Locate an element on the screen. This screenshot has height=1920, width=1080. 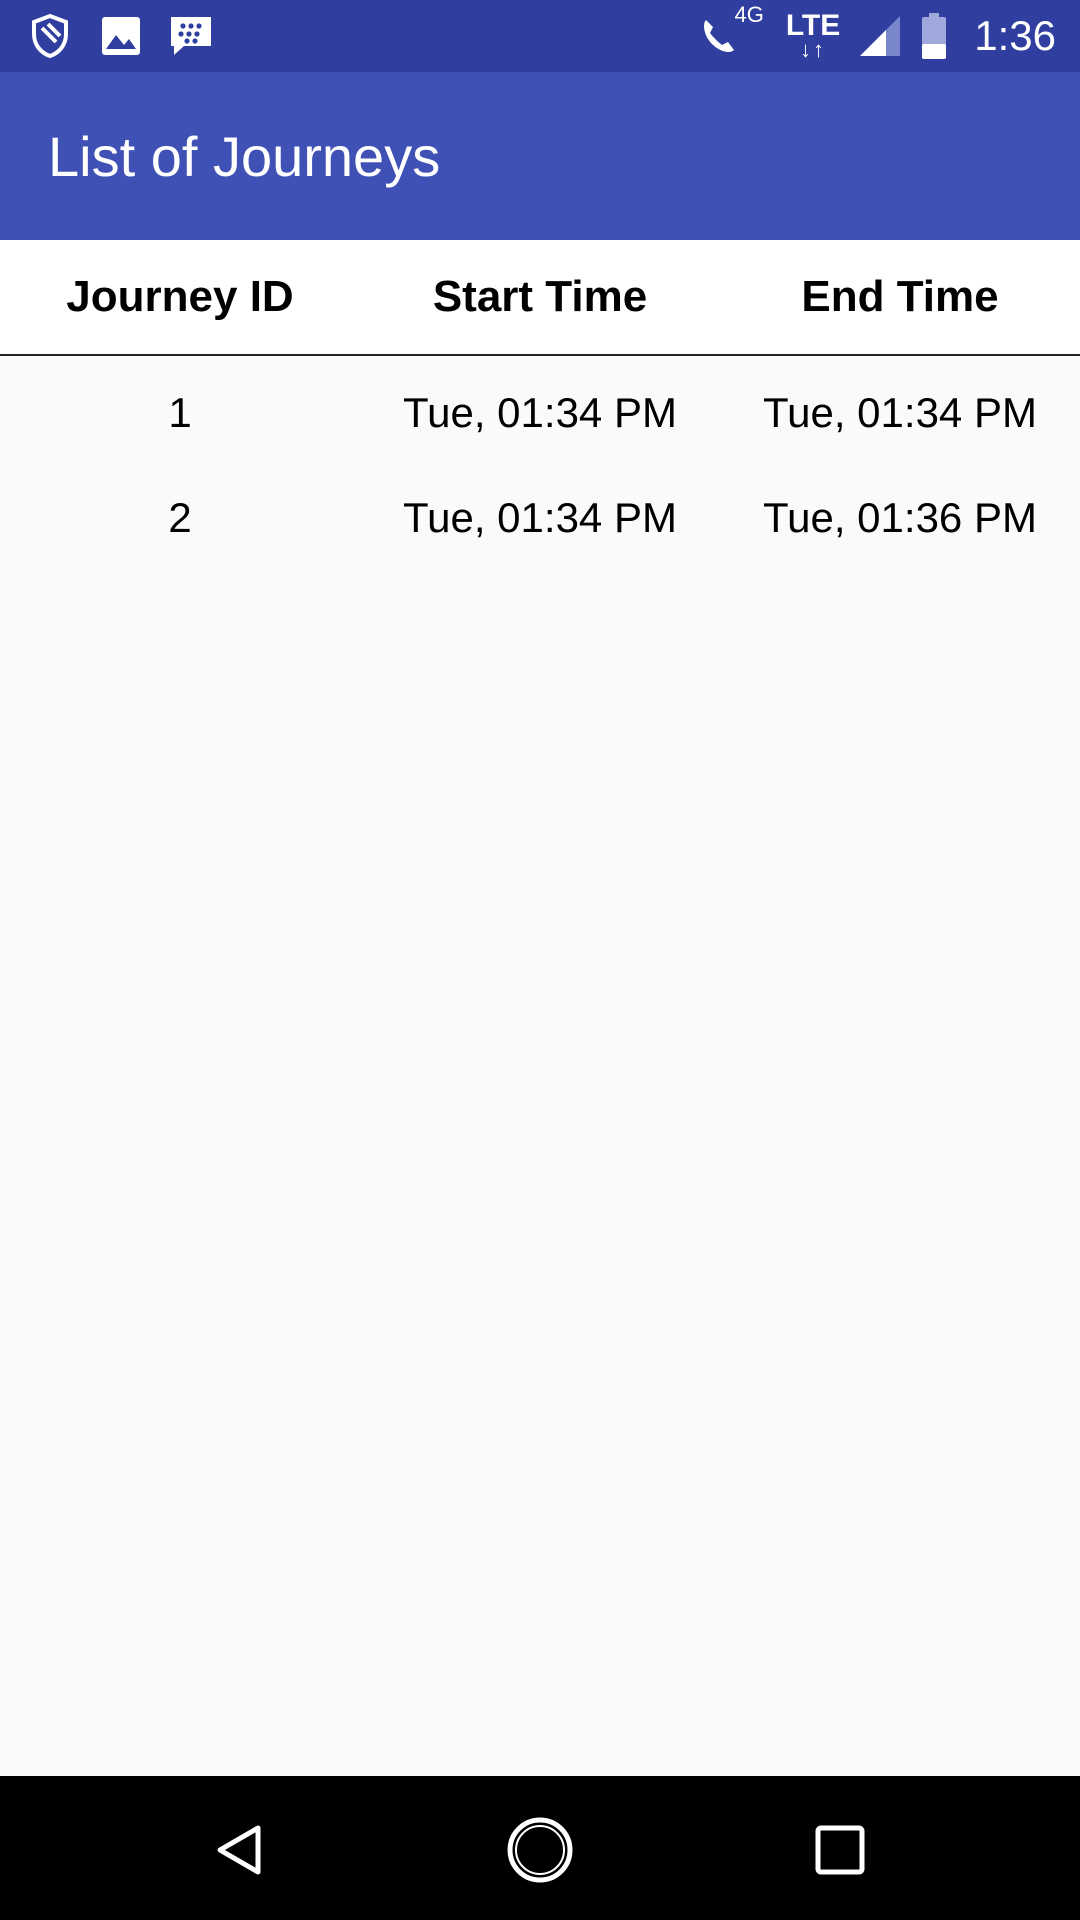
cell-end-time: Tue, 01:34 PM is located at coordinates (900, 412).